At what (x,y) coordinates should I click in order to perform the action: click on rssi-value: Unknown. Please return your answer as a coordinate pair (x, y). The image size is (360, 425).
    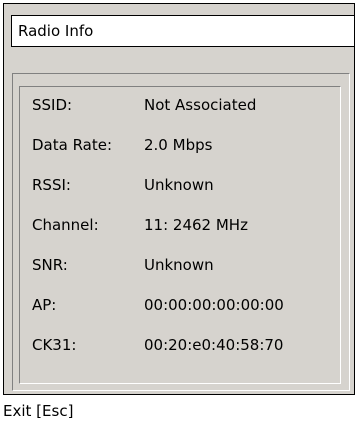
    Looking at the image, I should click on (179, 185).